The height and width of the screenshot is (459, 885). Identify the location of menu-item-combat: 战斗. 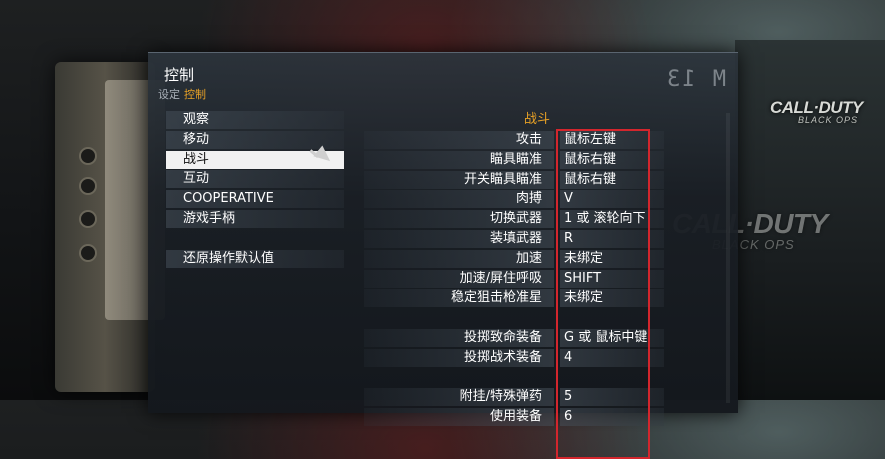
(255, 157).